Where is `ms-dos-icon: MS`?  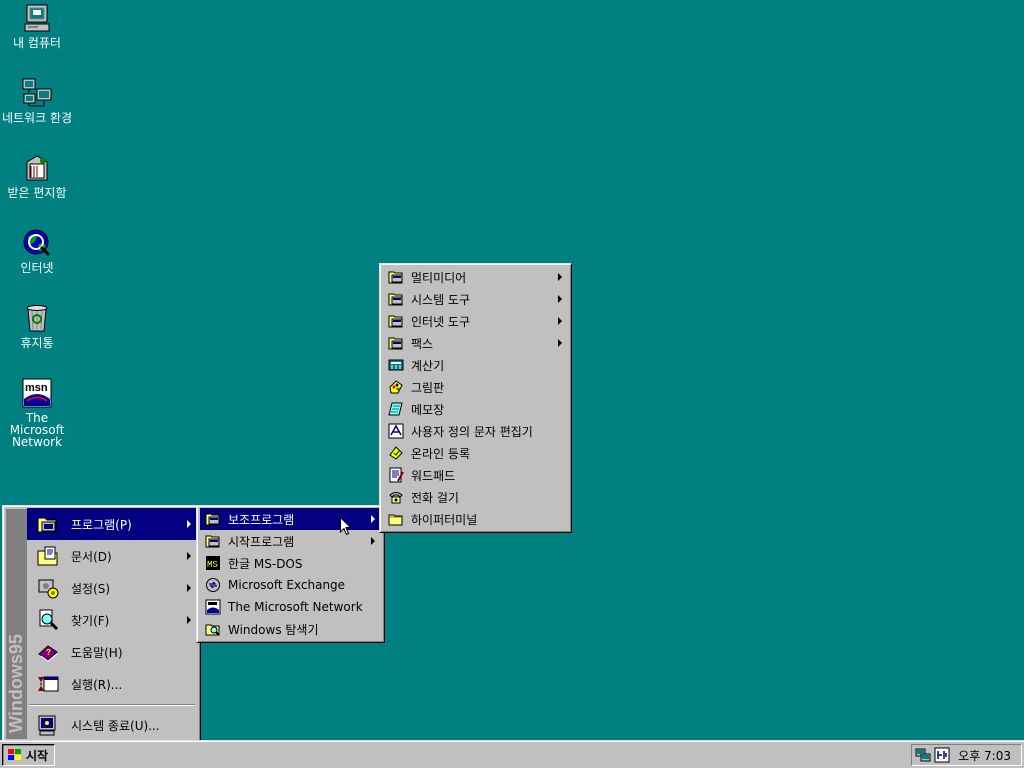
ms-dos-icon: MS is located at coordinates (213, 563).